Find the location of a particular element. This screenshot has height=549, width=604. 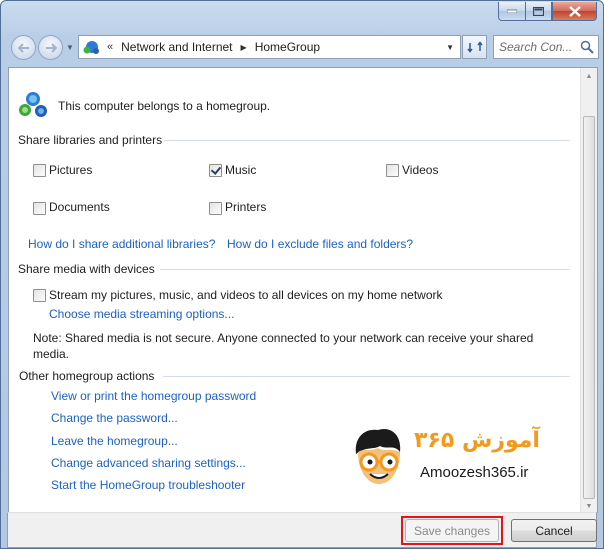

maximize-button is located at coordinates (538, 11).